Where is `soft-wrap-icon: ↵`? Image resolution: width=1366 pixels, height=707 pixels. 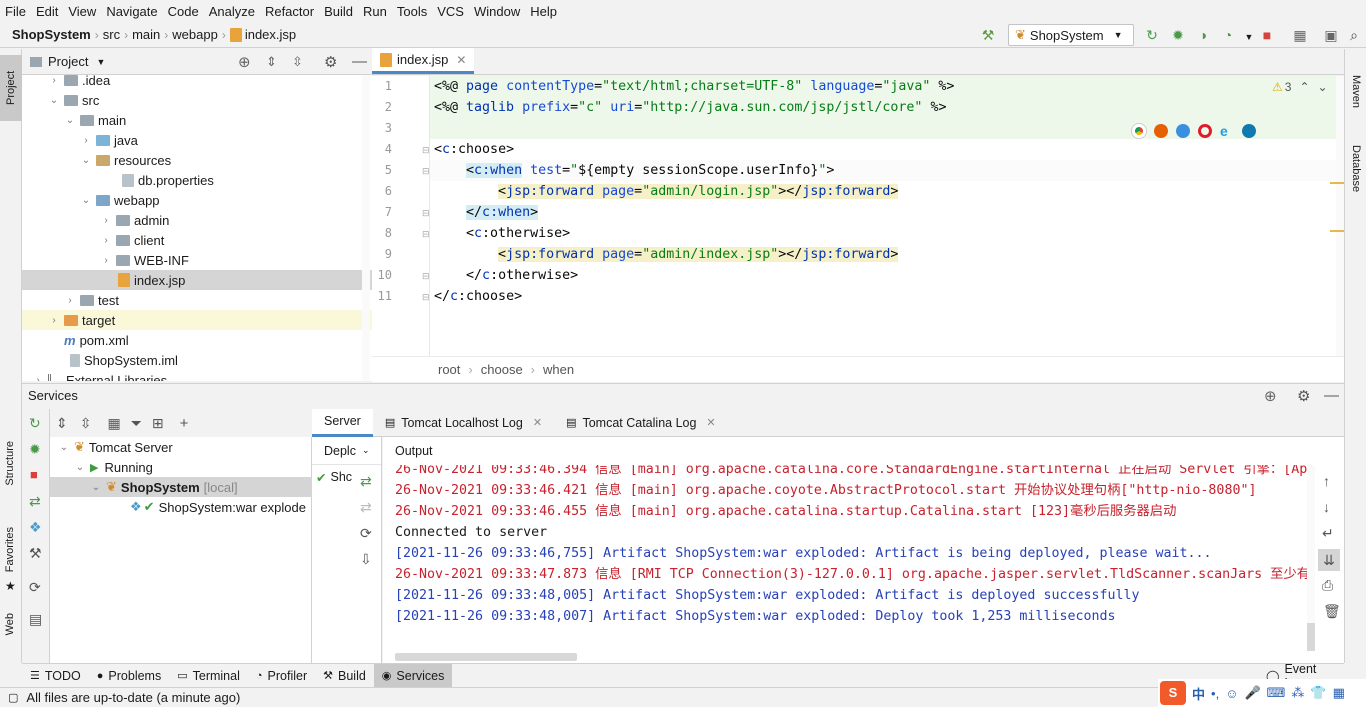
soft-wrap-icon: ↵ is located at coordinates (1328, 533).